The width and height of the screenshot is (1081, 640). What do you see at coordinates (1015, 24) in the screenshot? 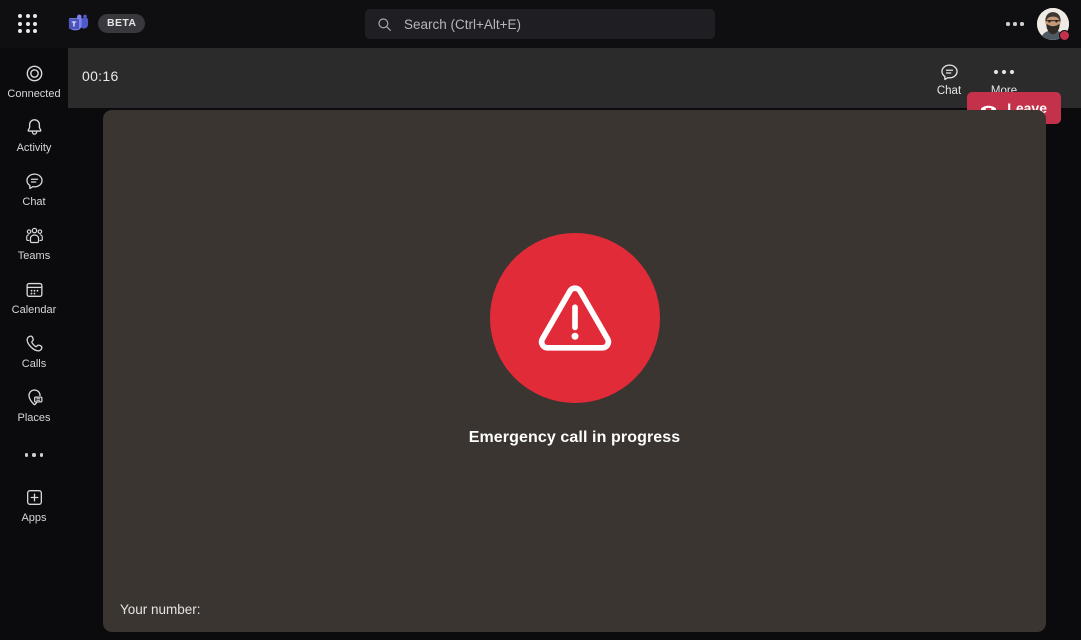
I see `titlebar-more-button` at bounding box center [1015, 24].